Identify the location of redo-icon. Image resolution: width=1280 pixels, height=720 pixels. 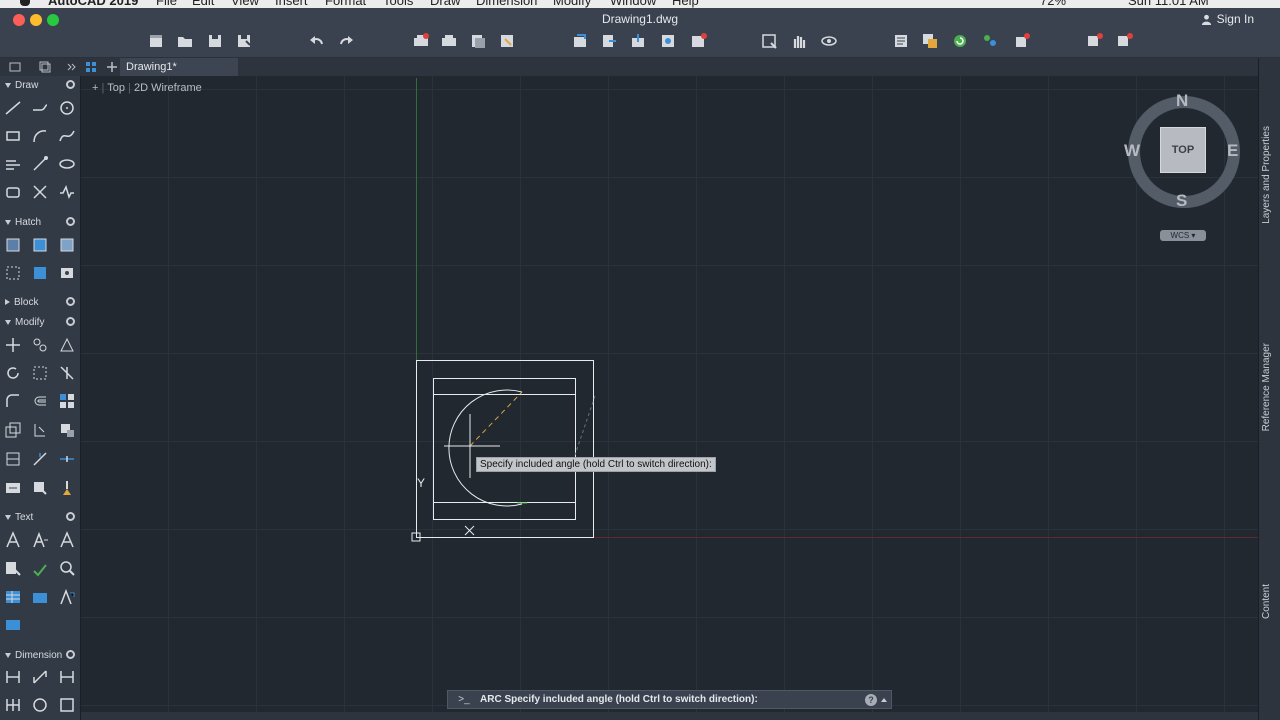
(346, 41).